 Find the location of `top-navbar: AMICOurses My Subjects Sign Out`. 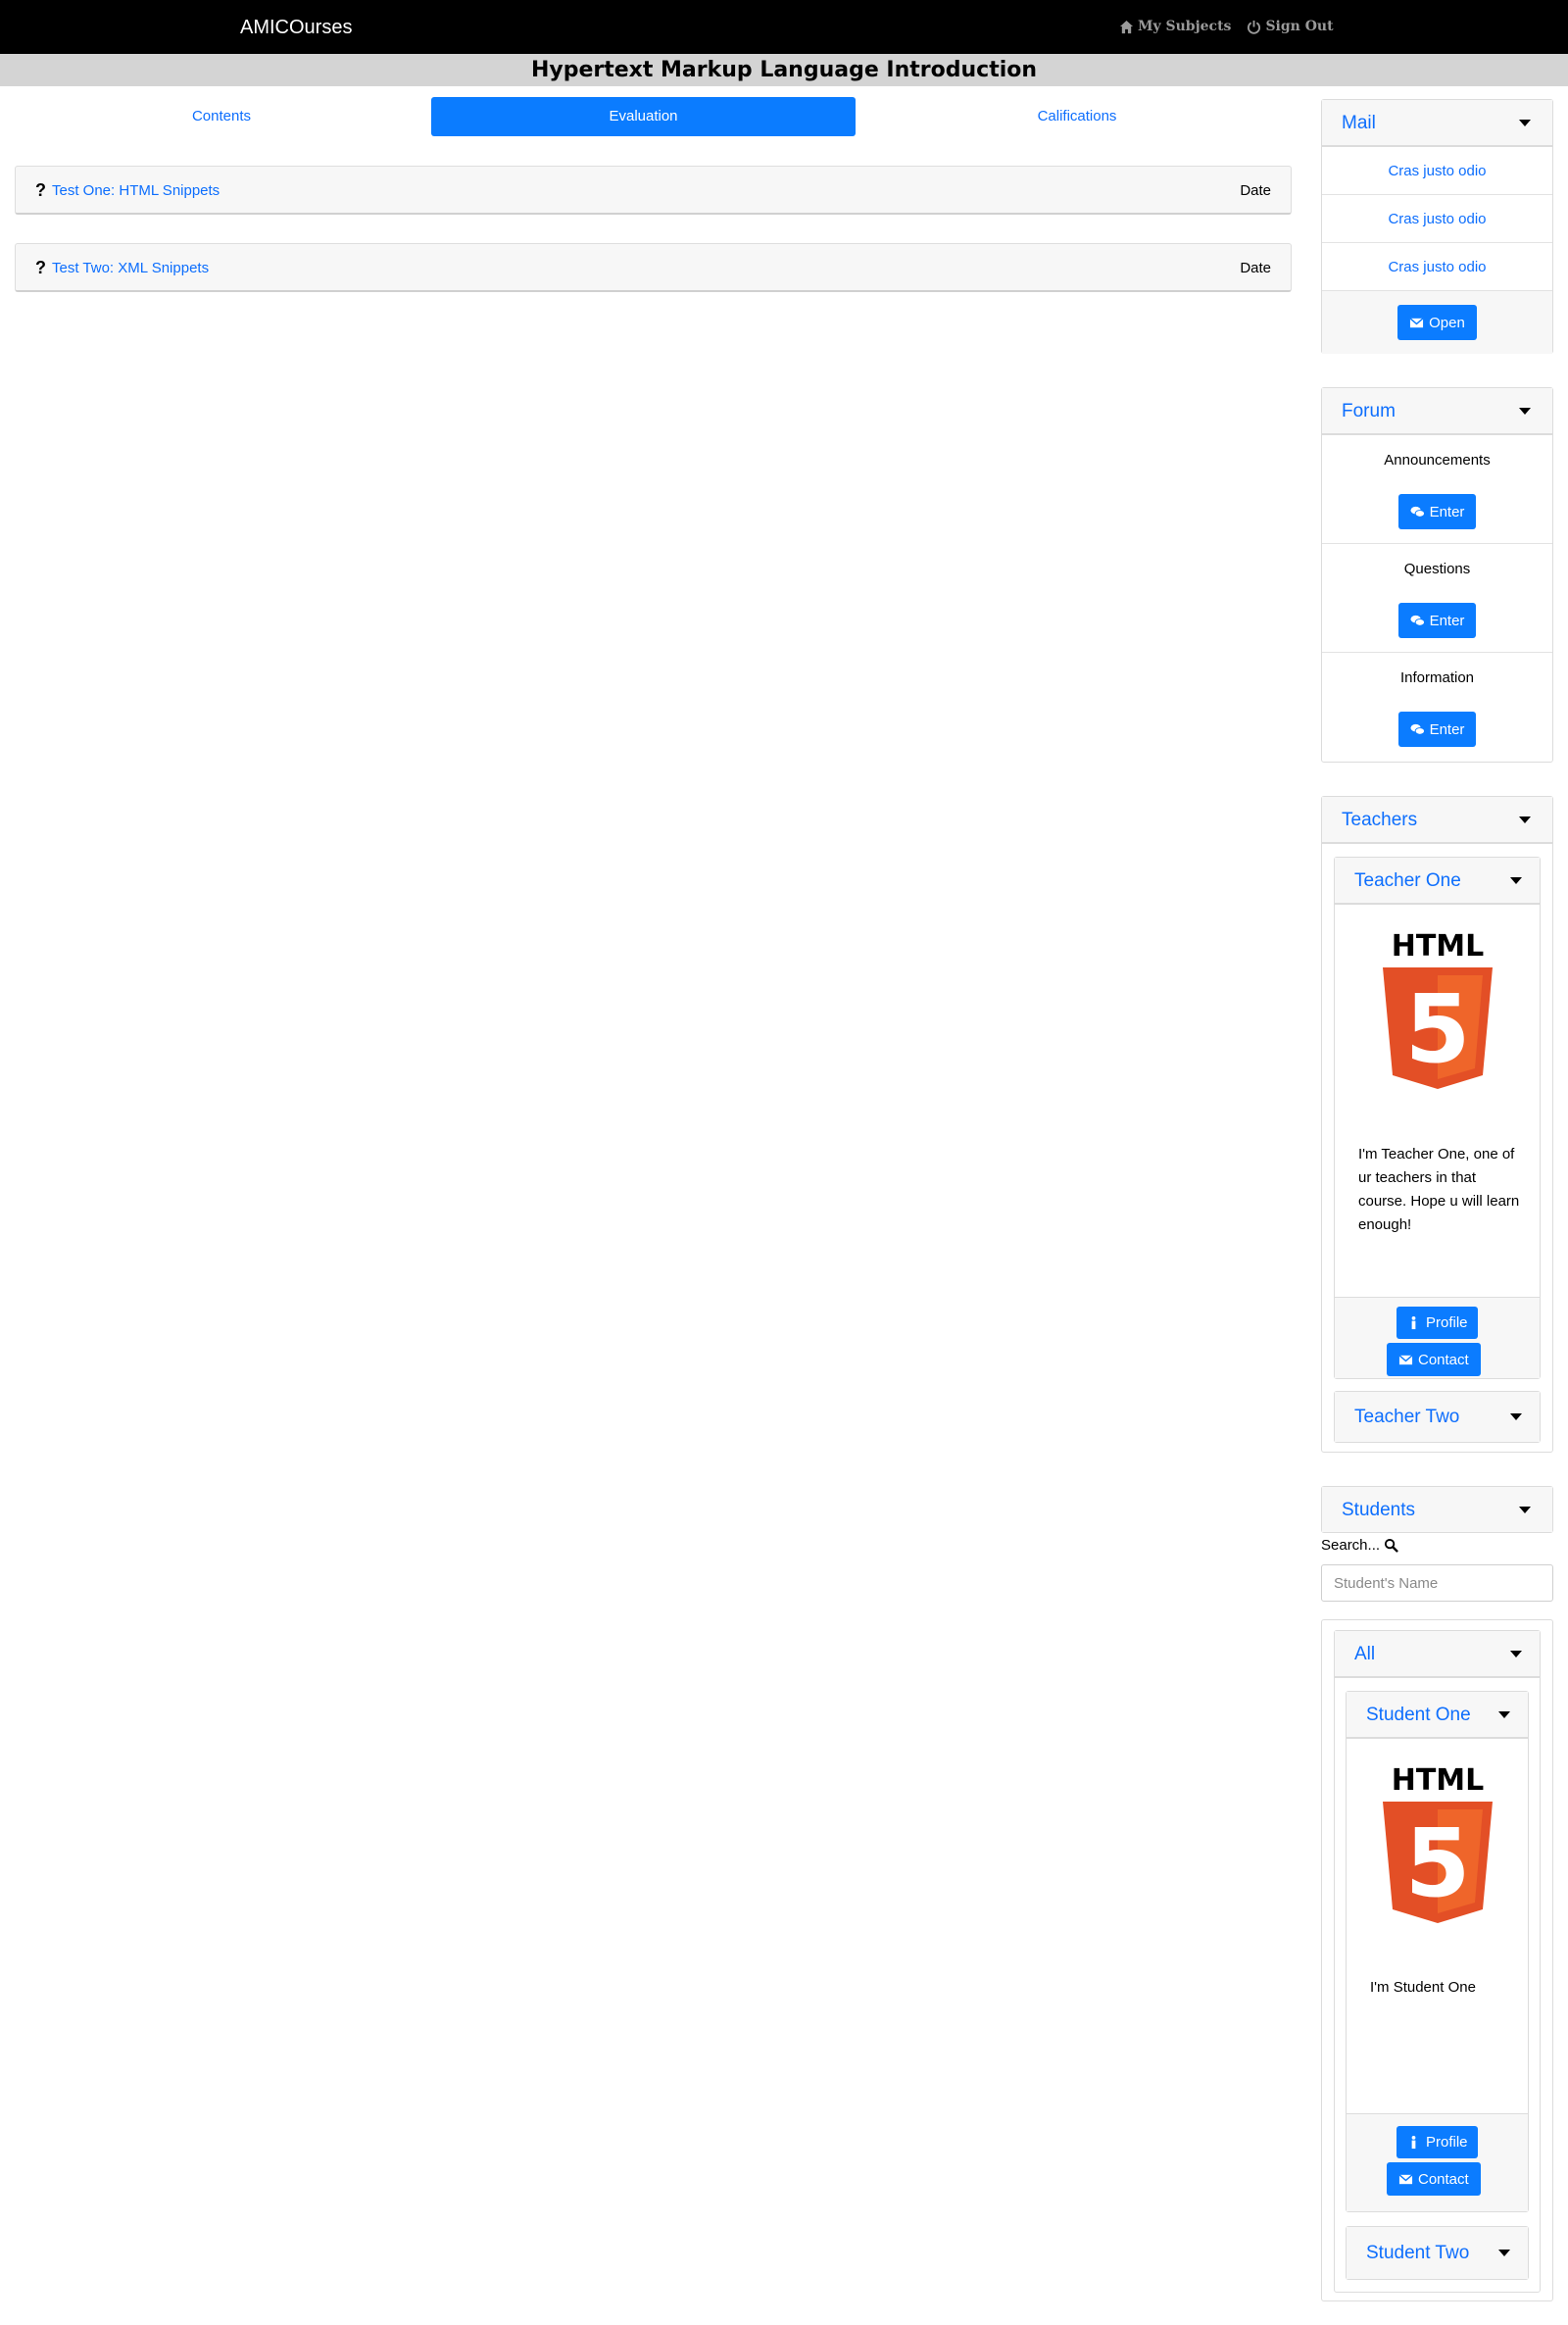

top-navbar: AMICOurses My Subjects Sign Out is located at coordinates (784, 27).